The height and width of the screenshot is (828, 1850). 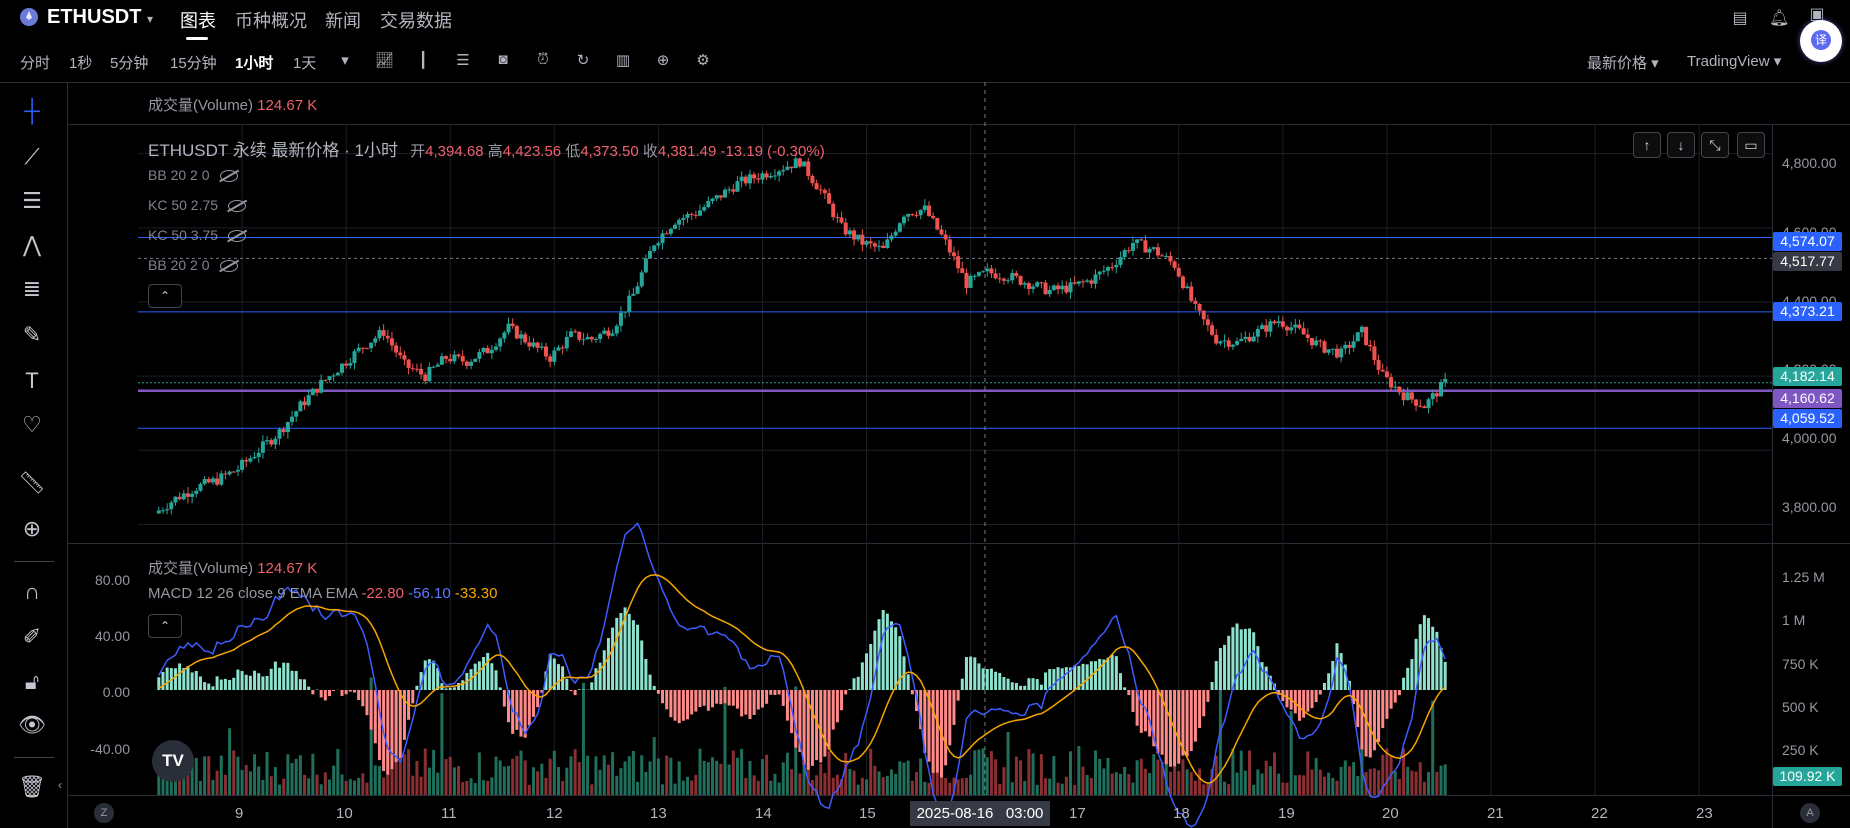 I want to click on collapse-lower-legend-button: ⌃, so click(x=165, y=626).